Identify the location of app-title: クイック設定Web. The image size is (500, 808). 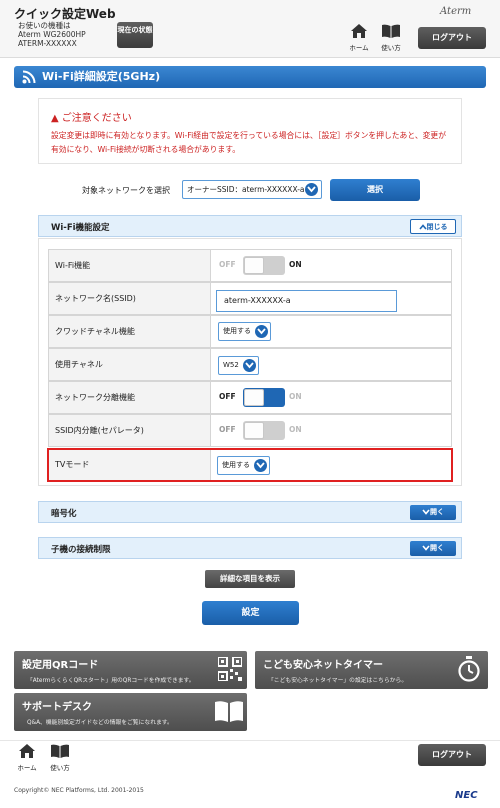
(65, 14).